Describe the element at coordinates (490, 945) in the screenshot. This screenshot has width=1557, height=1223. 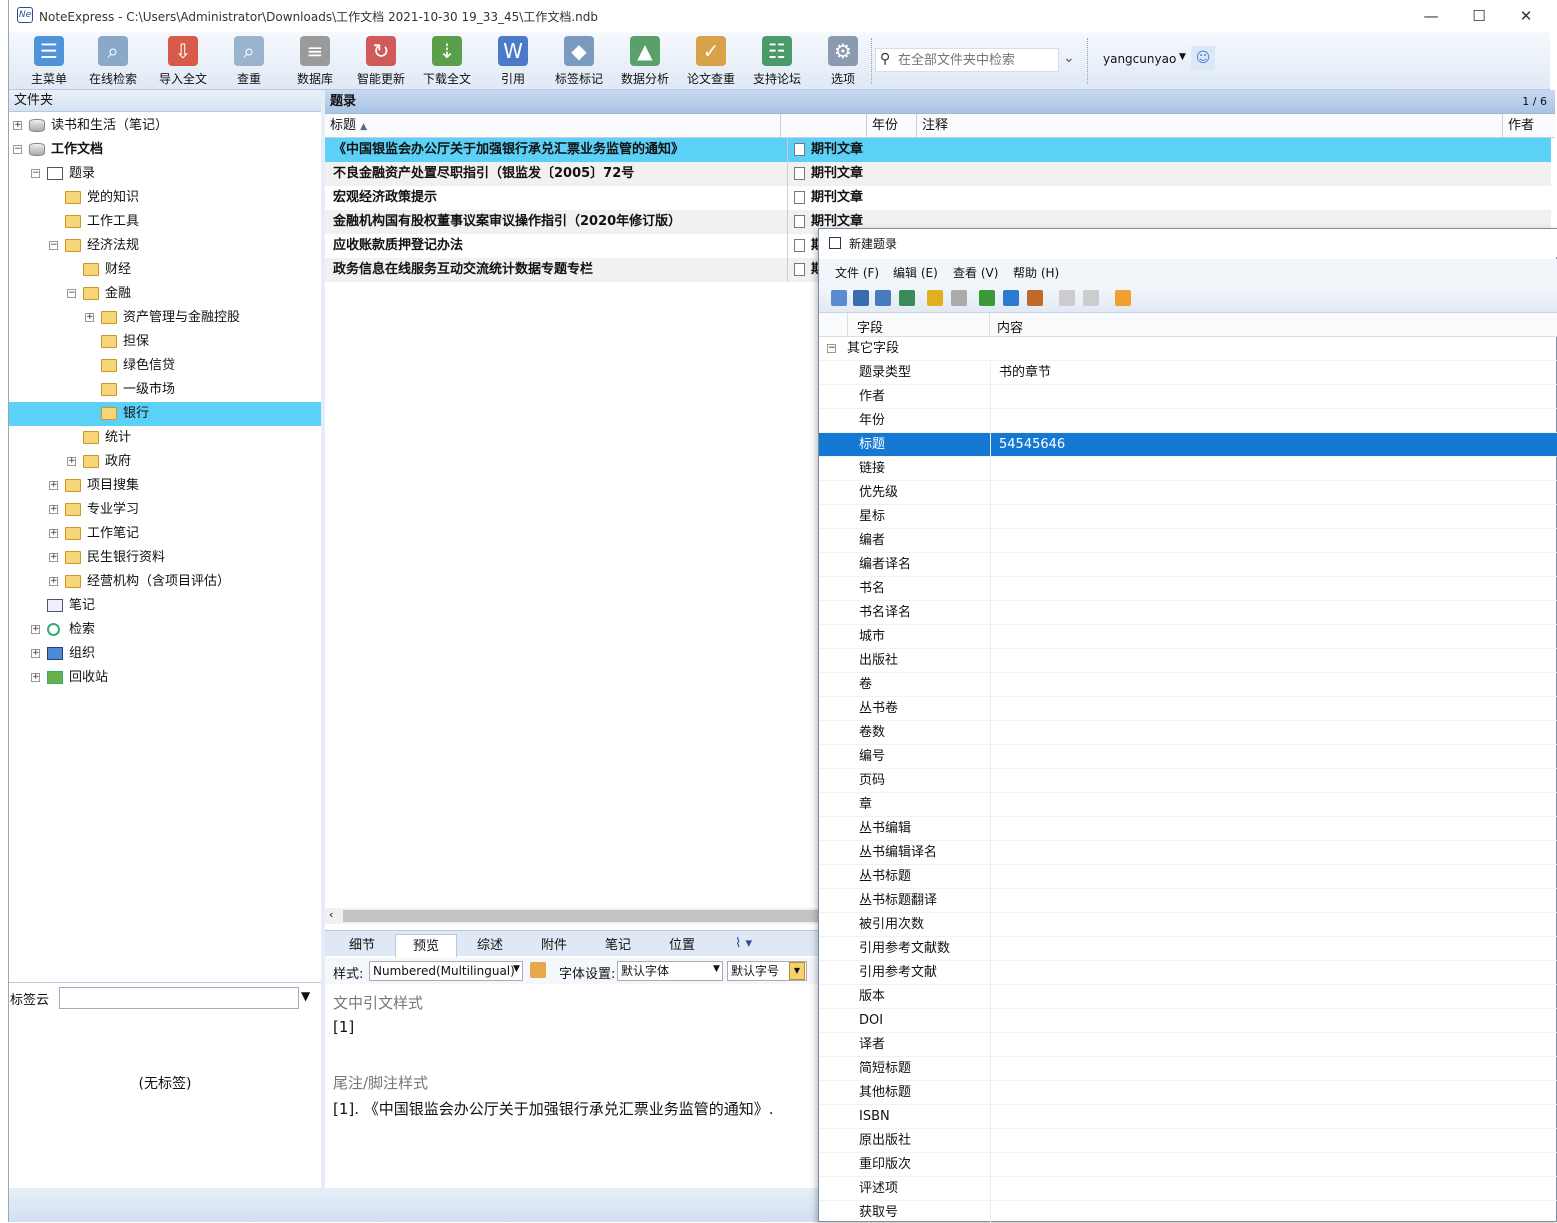
I see `tab-2: 综述` at that location.